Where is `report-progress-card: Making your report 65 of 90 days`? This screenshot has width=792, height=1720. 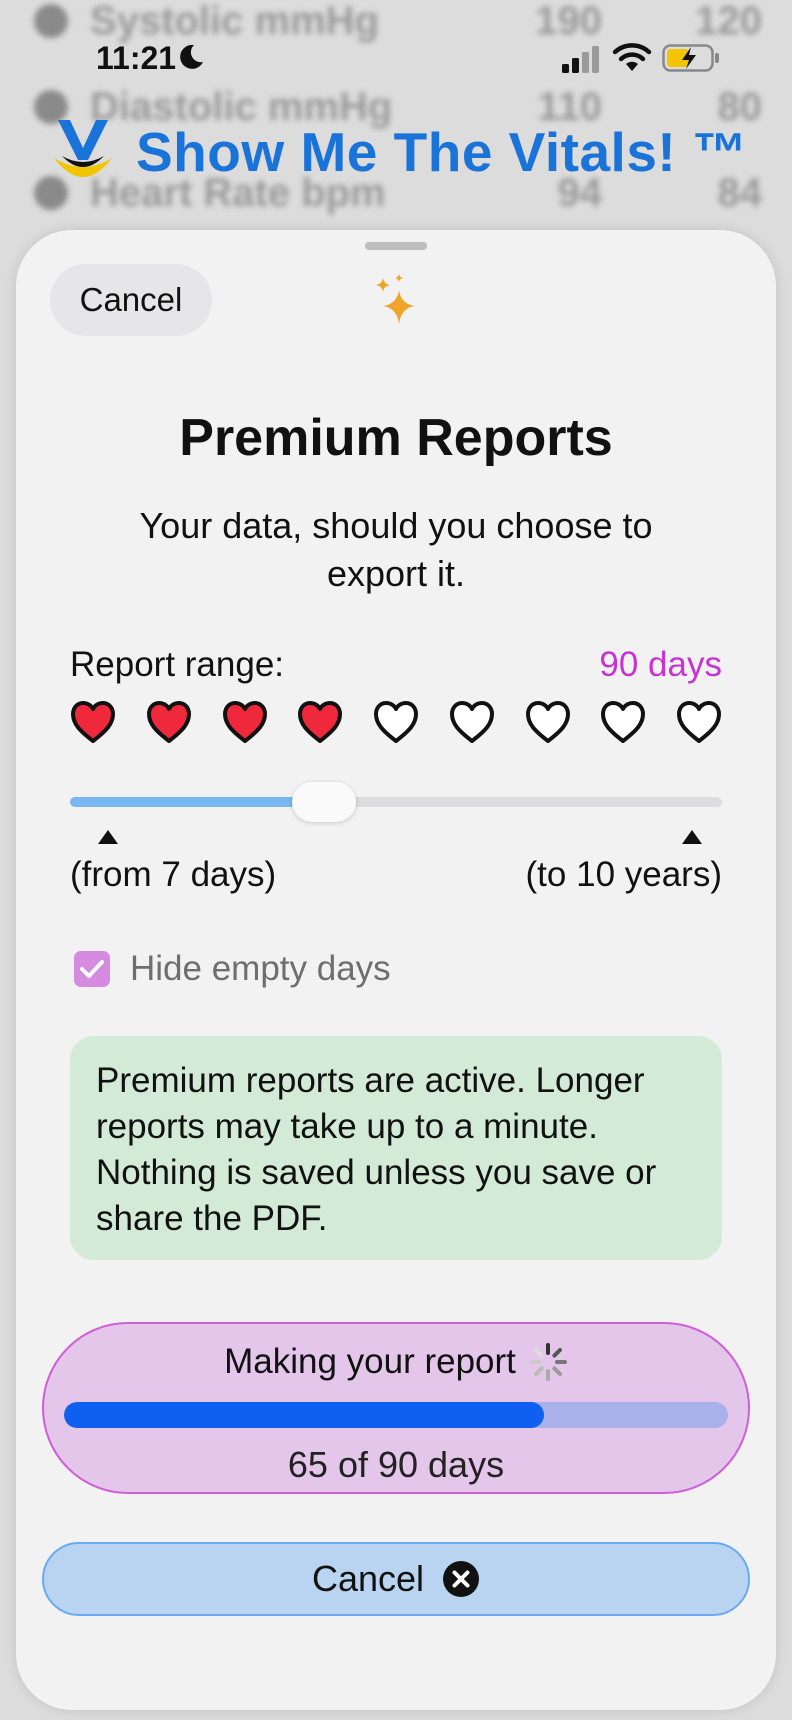 report-progress-card: Making your report 65 of 90 days is located at coordinates (396, 1408).